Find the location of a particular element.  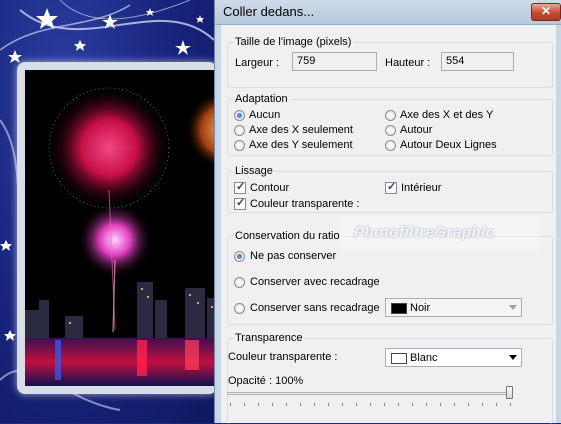

width-label: Largeur : is located at coordinates (257, 63).